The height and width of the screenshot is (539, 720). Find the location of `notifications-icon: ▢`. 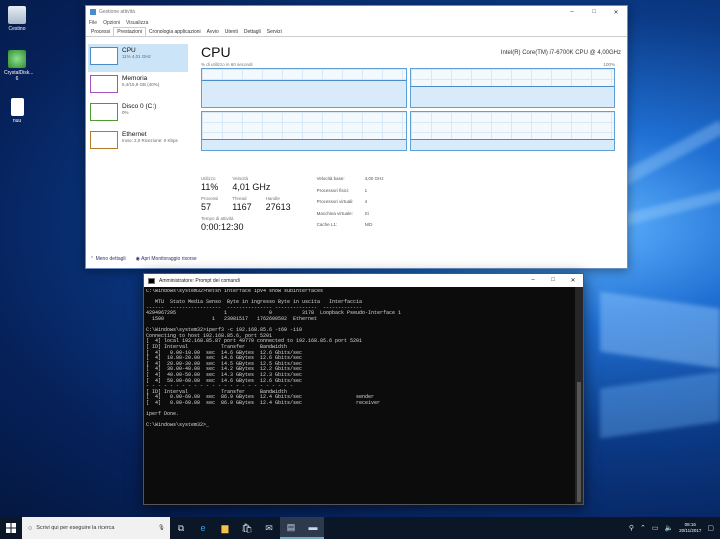

notifications-icon: ▢ is located at coordinates (710, 528).